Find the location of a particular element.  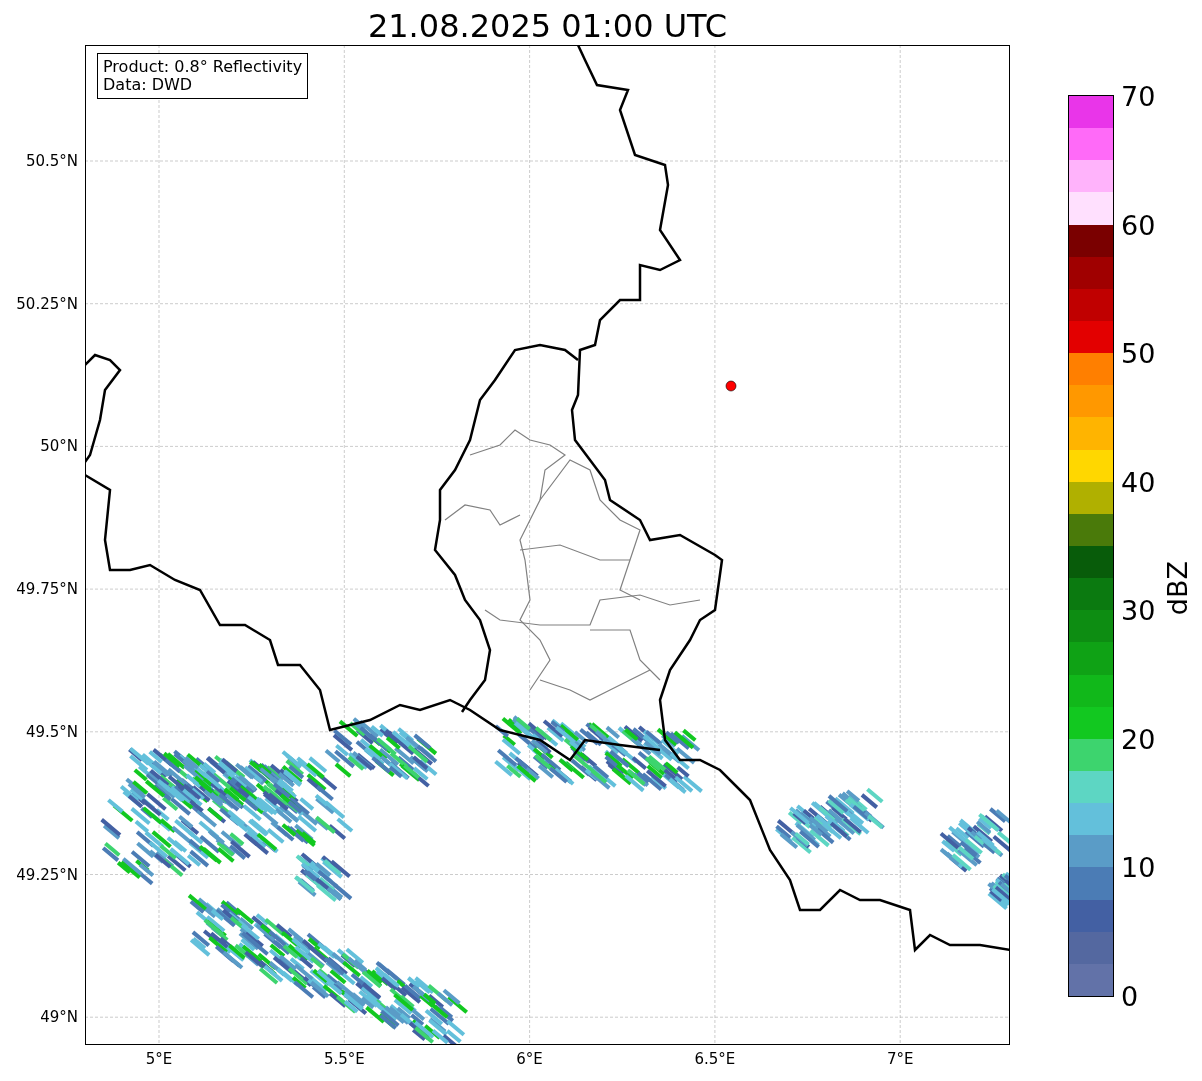

latitude-label: 50°N is located at coordinates (59, 446).